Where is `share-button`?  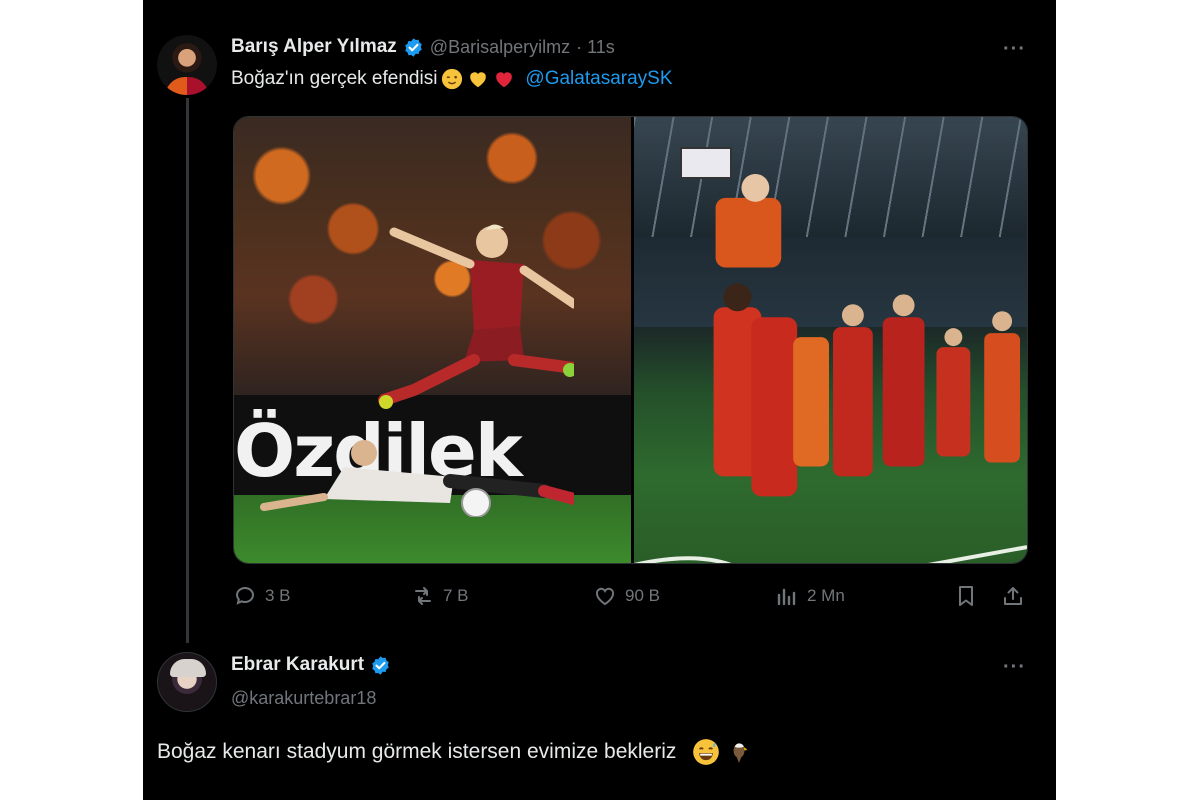
share-button is located at coordinates (1013, 596).